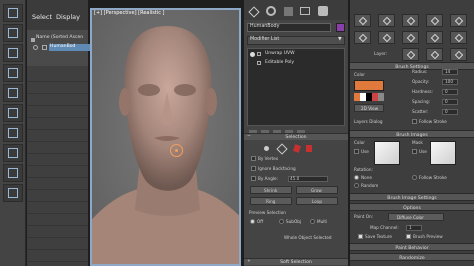 Image resolution: width=474 pixels, height=266 pixels. What do you see at coordinates (13, 193) in the screenshot?
I see `material-tool-button` at bounding box center [13, 193].